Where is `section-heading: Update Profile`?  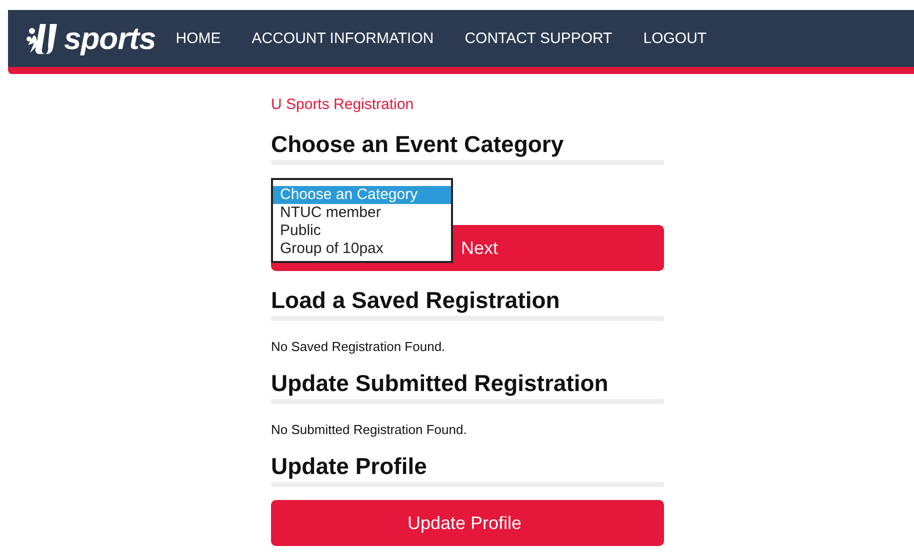
section-heading: Update Profile is located at coordinates (467, 470).